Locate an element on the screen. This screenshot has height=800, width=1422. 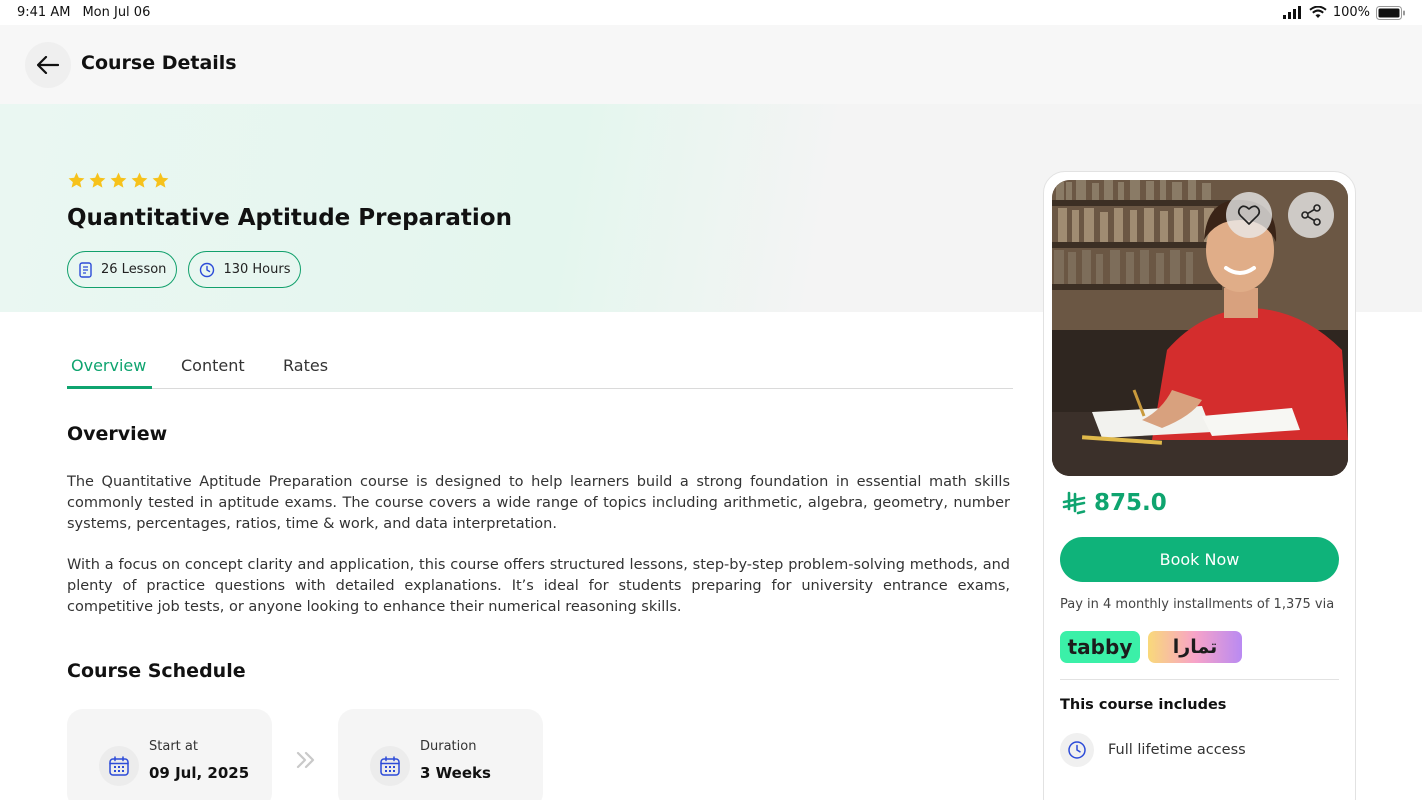
book-now-button: Book Now is located at coordinates (1199, 559).